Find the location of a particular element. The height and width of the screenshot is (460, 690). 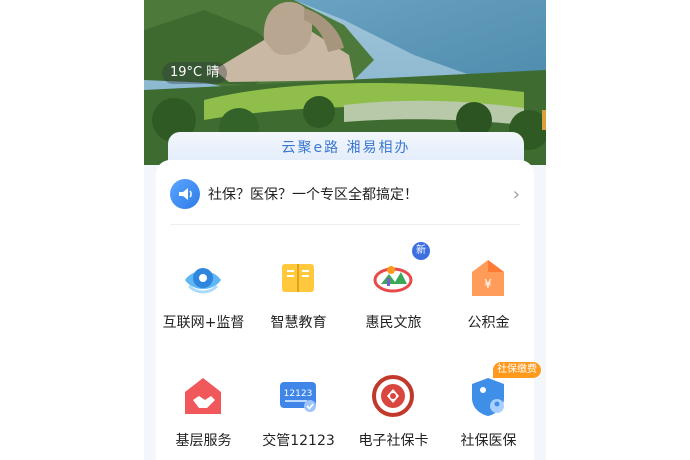

service-label: 基层服务 is located at coordinates (203, 441).